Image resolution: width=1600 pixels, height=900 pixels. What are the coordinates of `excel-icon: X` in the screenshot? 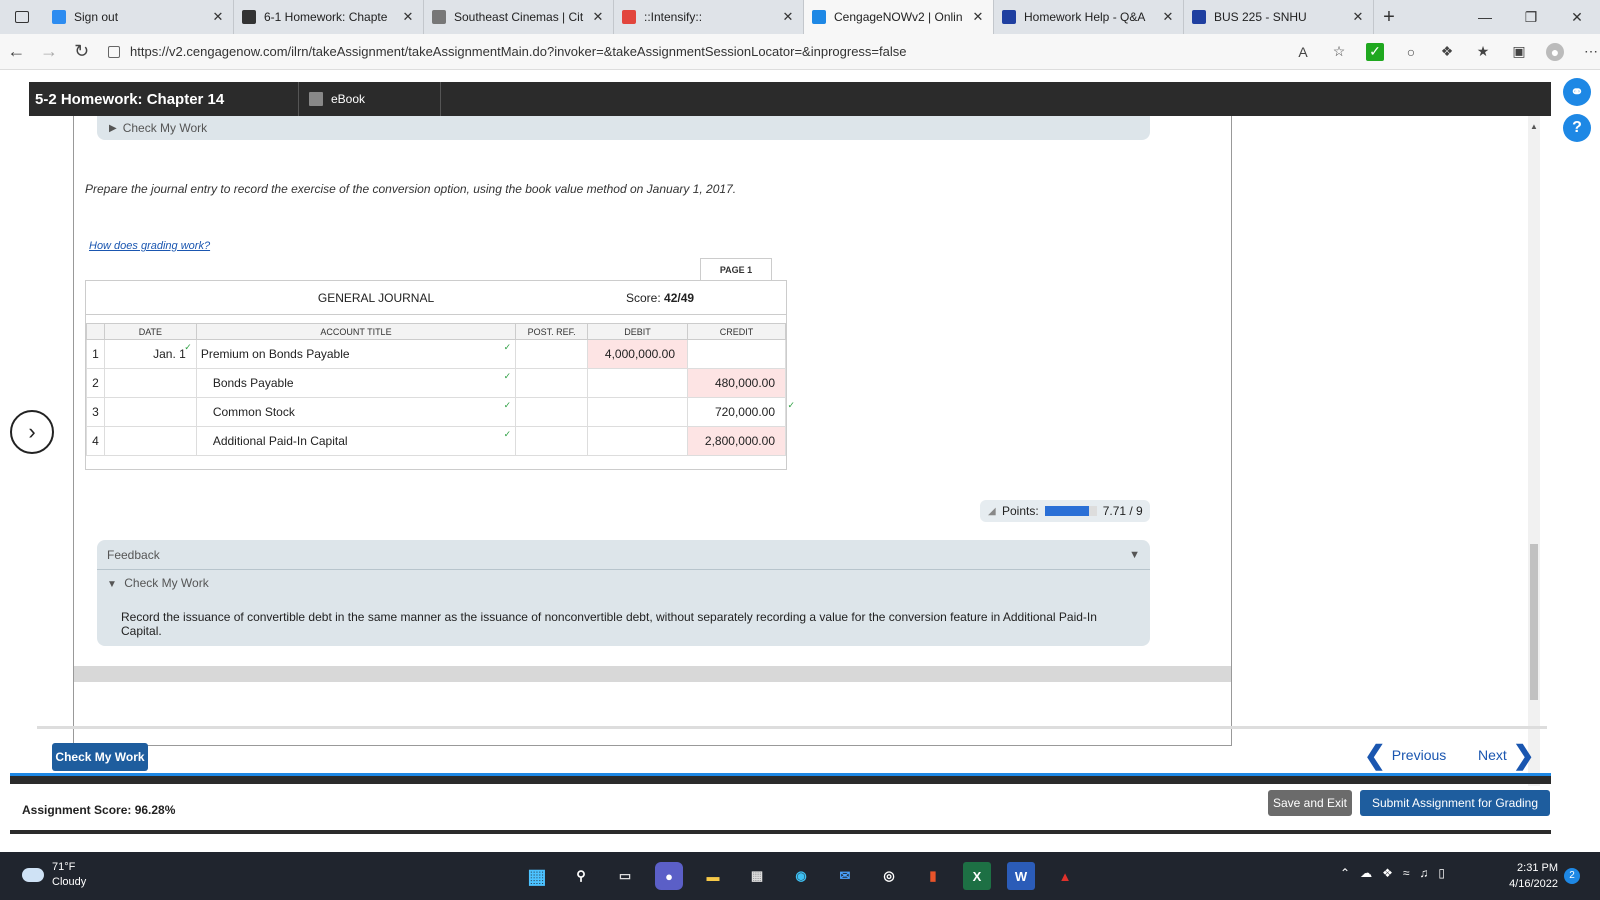 It's located at (977, 876).